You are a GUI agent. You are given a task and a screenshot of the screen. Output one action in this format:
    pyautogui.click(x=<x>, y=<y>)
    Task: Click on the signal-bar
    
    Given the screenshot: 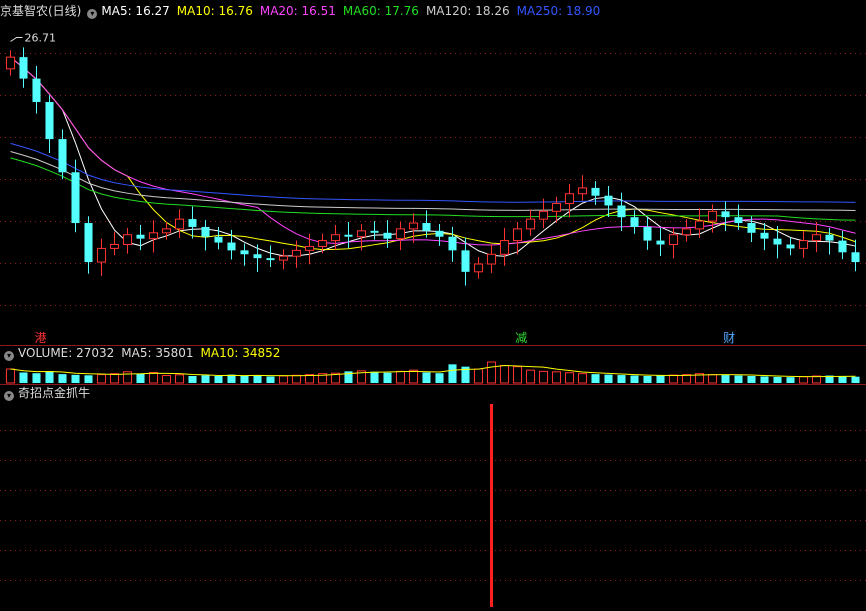 What is the action you would take?
    pyautogui.click(x=491, y=505)
    